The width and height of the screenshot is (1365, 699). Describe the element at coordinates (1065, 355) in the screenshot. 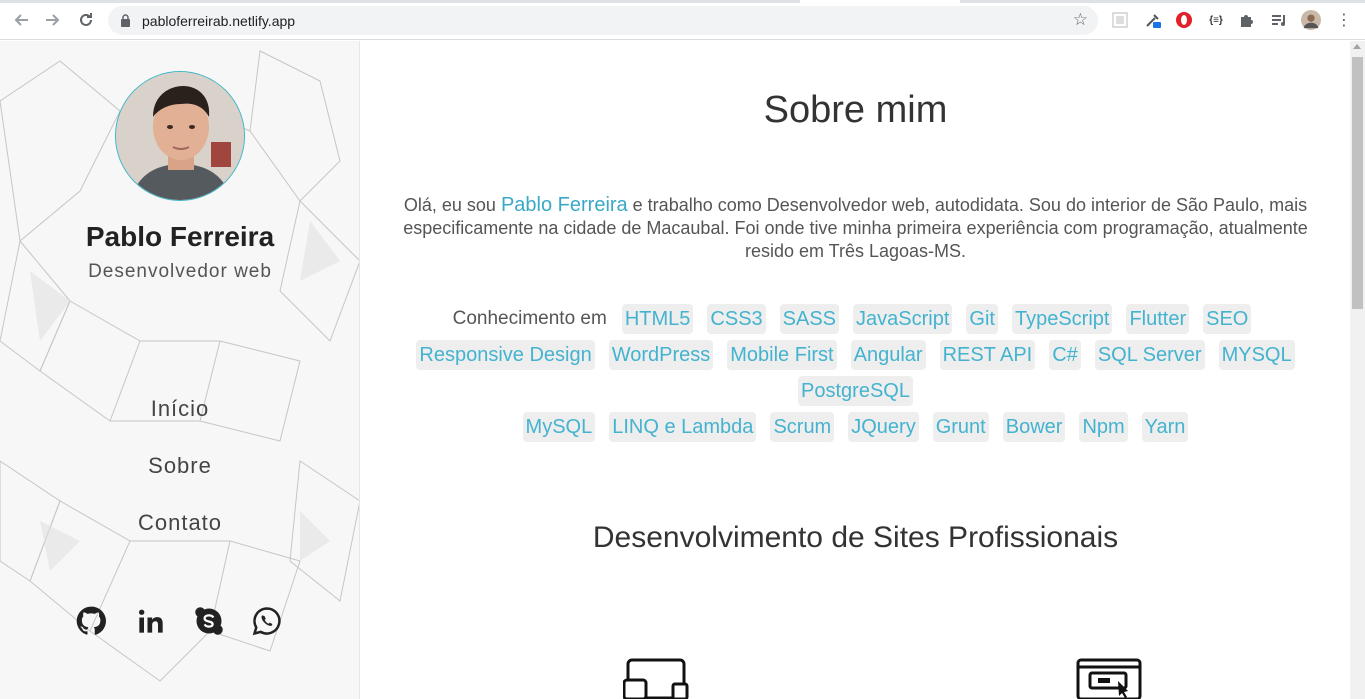

I see `skill-tag: C#` at that location.